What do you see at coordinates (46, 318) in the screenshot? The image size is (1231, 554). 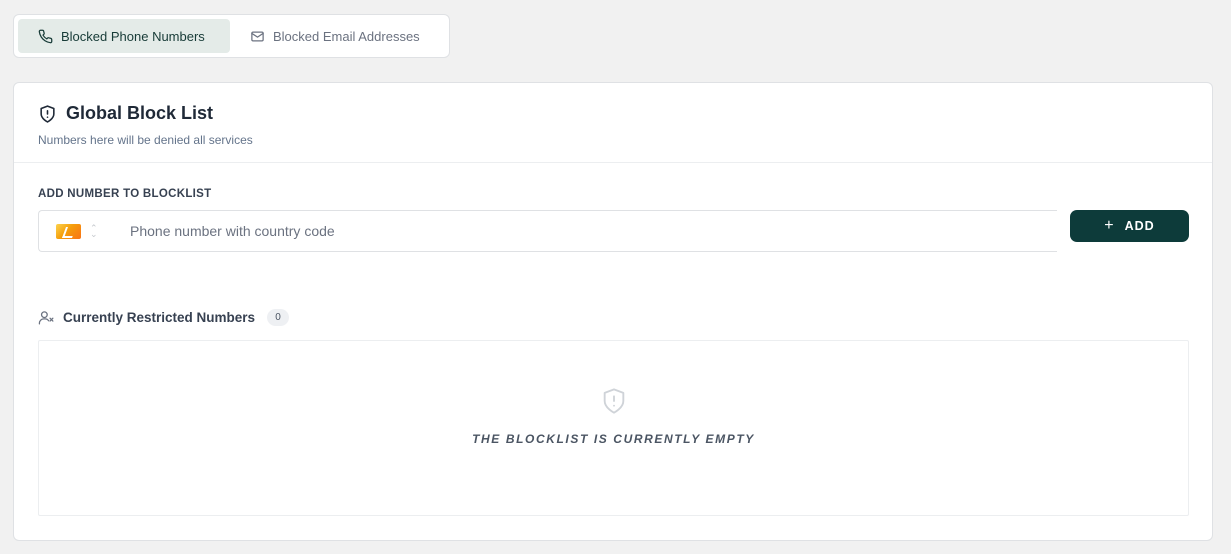 I see `user-x-icon` at bounding box center [46, 318].